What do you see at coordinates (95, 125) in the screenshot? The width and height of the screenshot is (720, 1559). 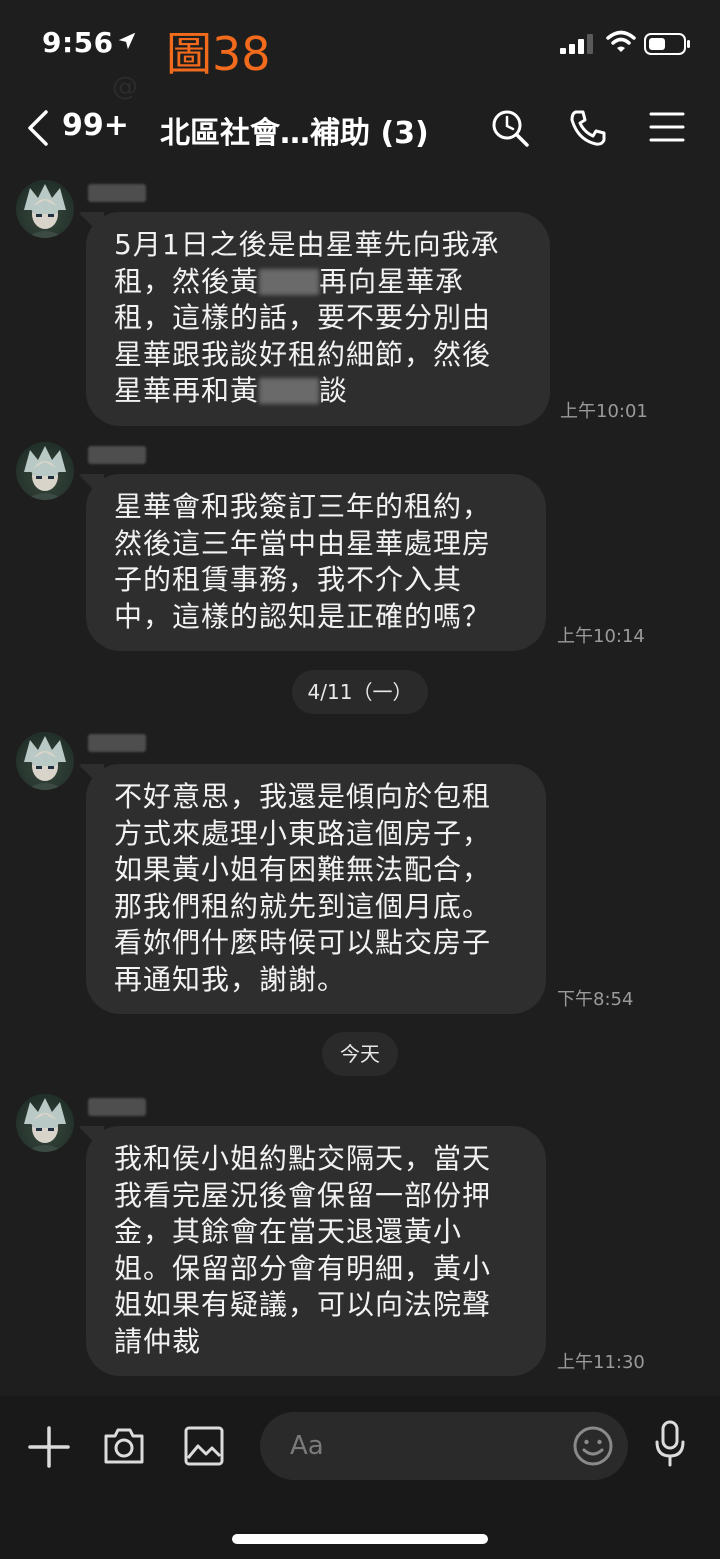 I see `unread-count: 99+` at bounding box center [95, 125].